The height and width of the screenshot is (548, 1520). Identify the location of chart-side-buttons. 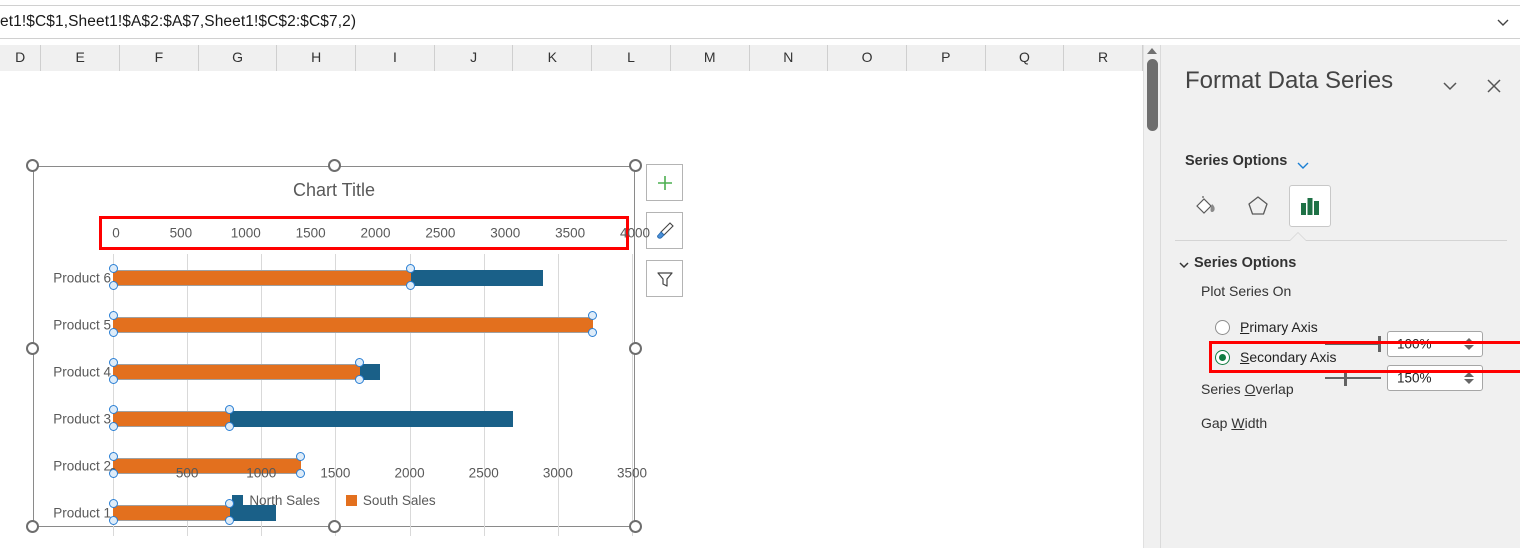
(664, 236).